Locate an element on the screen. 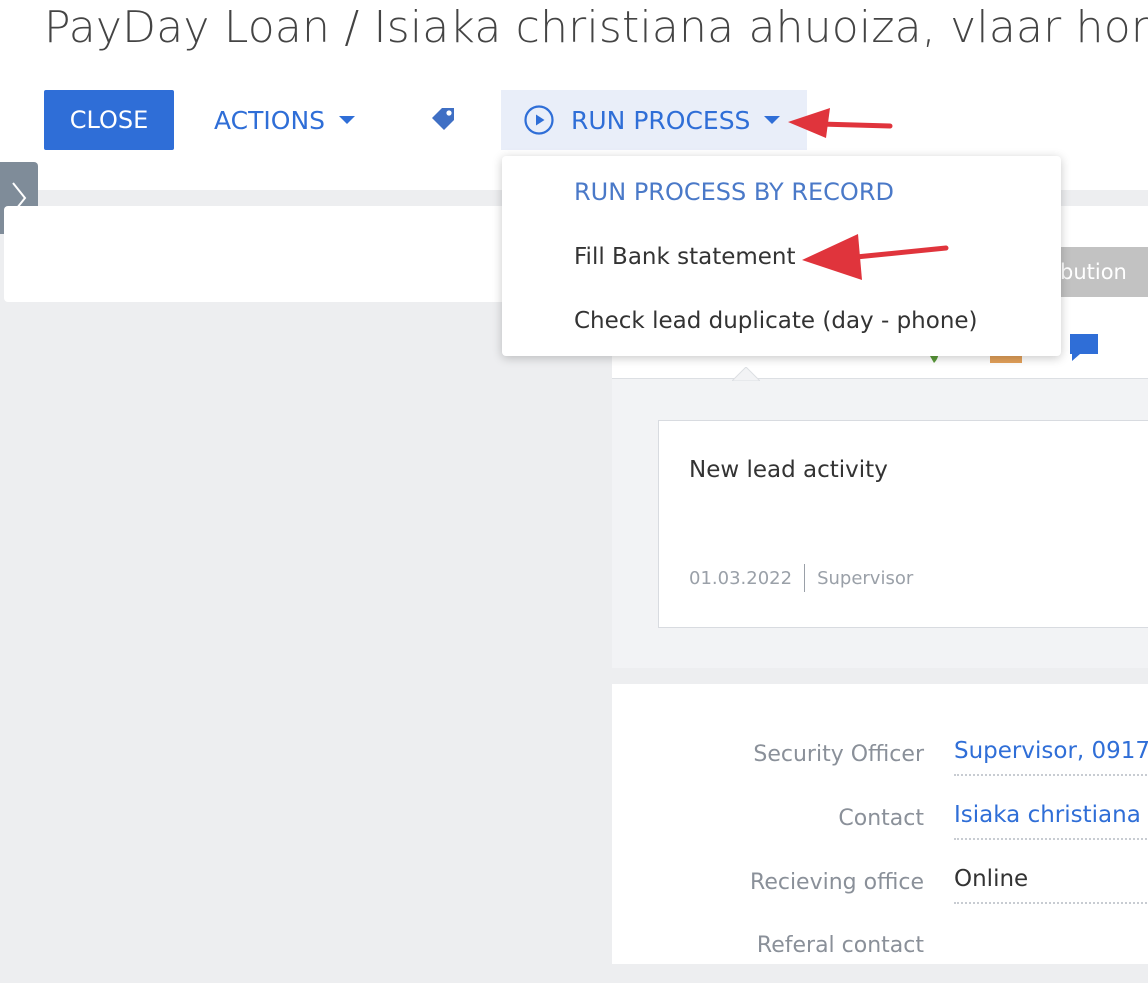 Image resolution: width=1148 pixels, height=983 pixels. run-process-label: RUN PROCESS is located at coordinates (661, 120).